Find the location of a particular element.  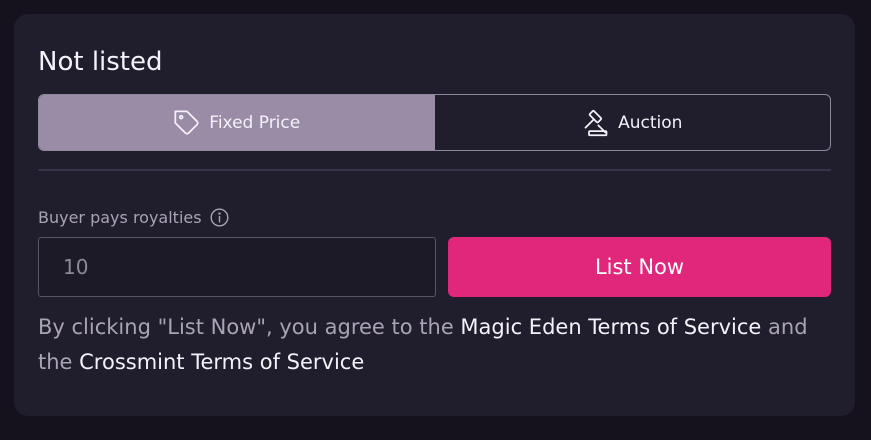

tab-auction: Auction is located at coordinates (633, 122).